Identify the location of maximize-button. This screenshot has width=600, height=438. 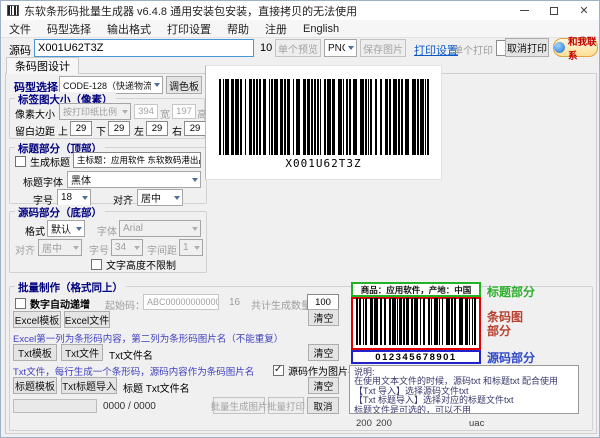
(554, 10).